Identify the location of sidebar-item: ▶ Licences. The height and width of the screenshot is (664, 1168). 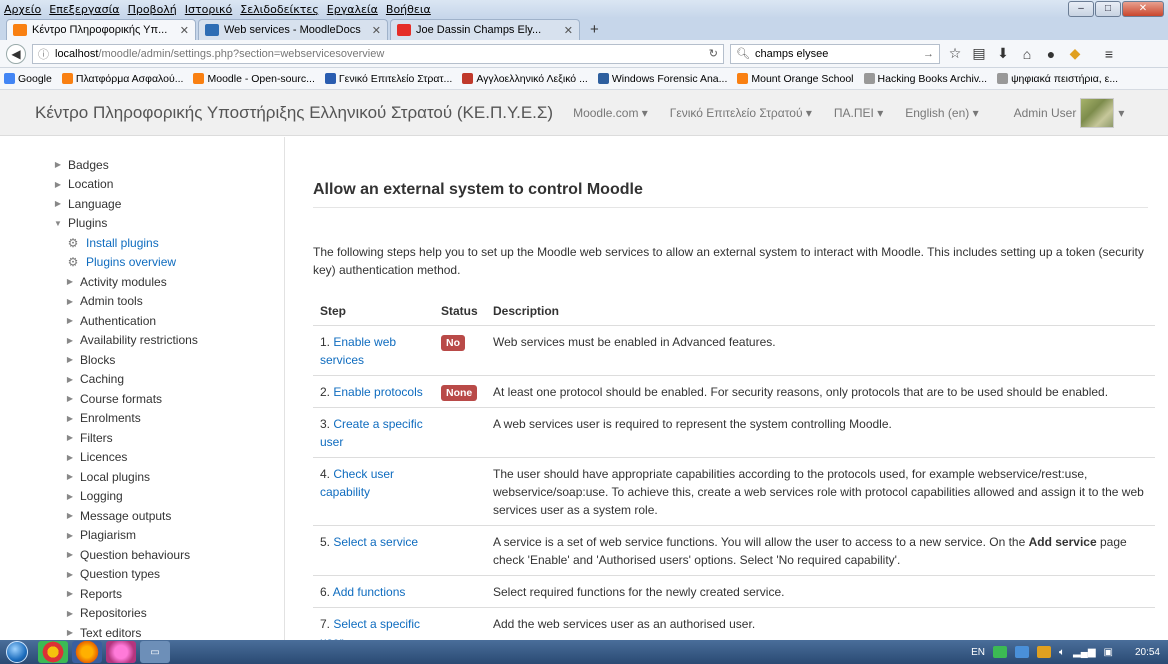
(126, 458).